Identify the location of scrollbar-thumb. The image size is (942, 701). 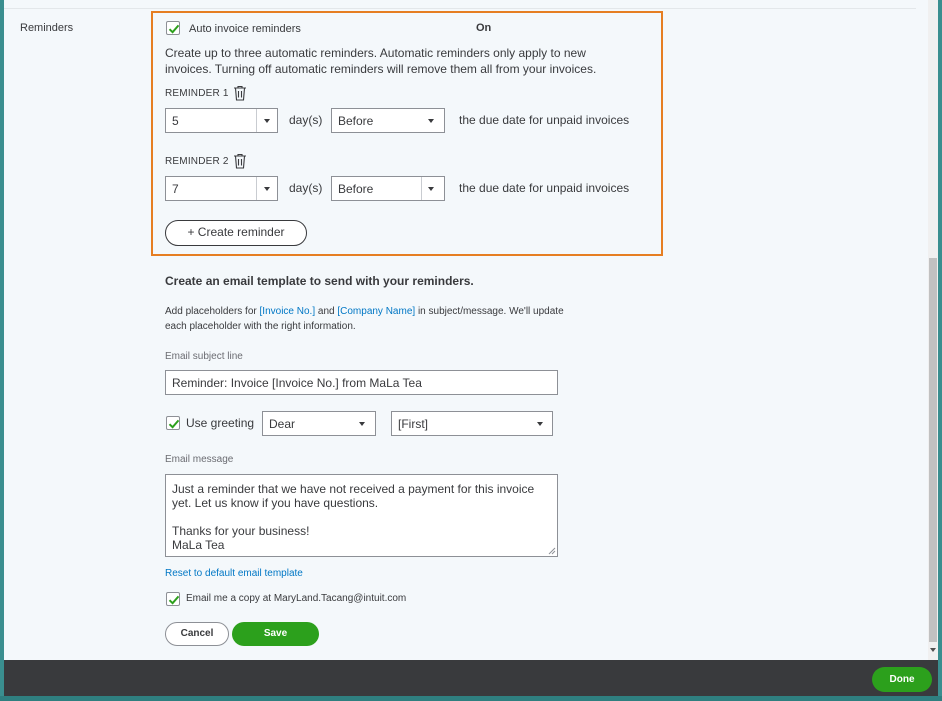
(933, 450).